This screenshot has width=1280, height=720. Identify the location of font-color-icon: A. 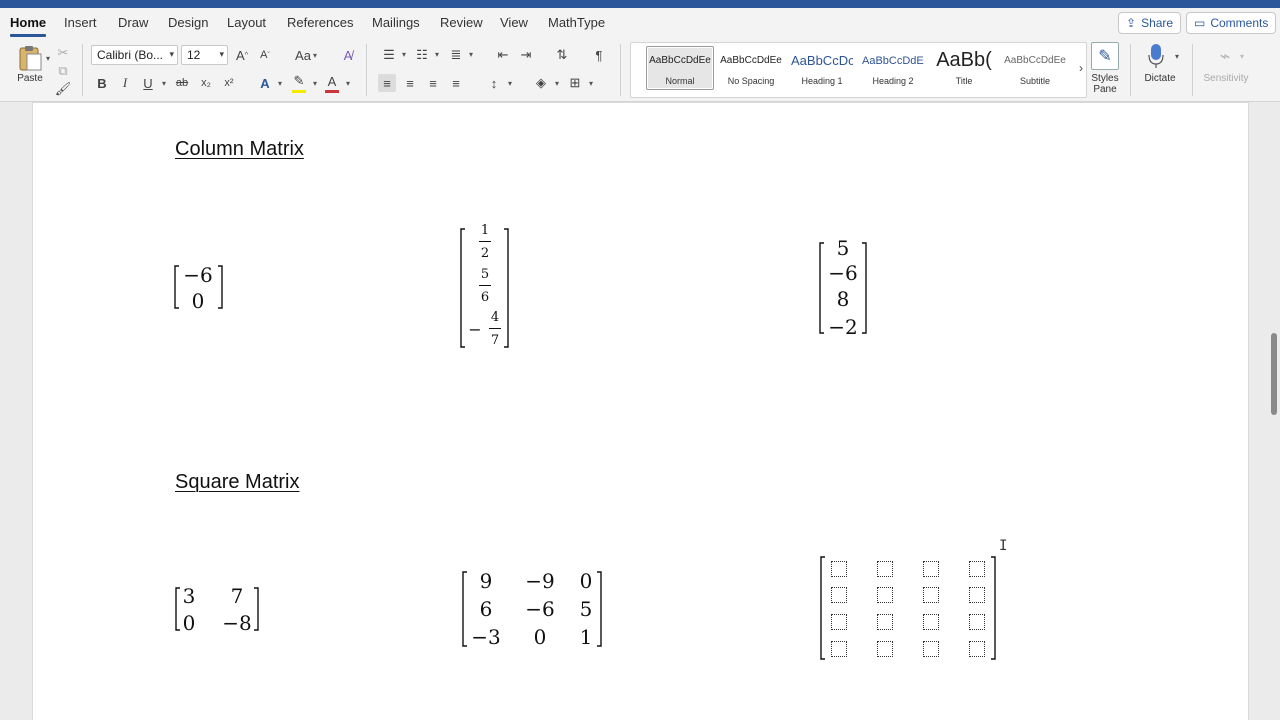
(332, 81).